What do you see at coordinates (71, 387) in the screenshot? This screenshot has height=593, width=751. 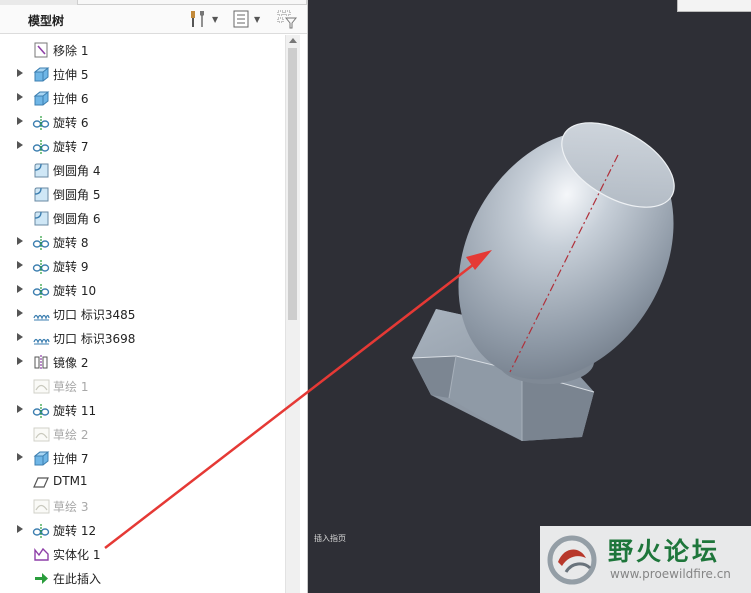 I see `tree-item-label: 草绘 1` at bounding box center [71, 387].